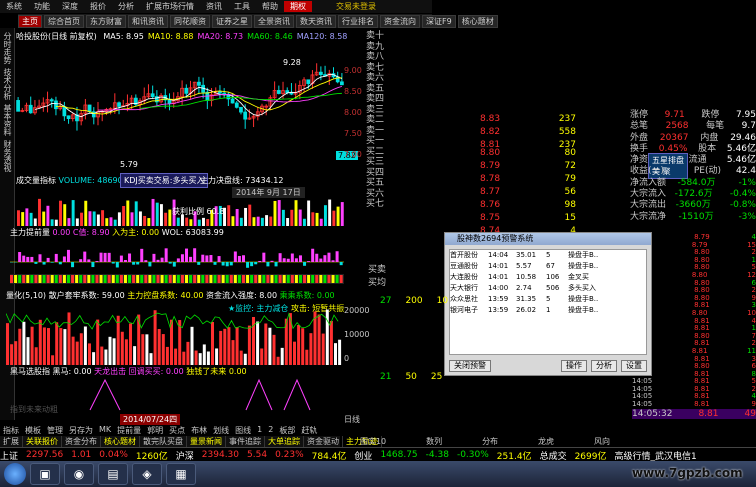 The width and height of the screenshot is (756, 487). Describe the element at coordinates (232, 21) in the screenshot. I see `toolbar-button-5: 证券之星` at that location.